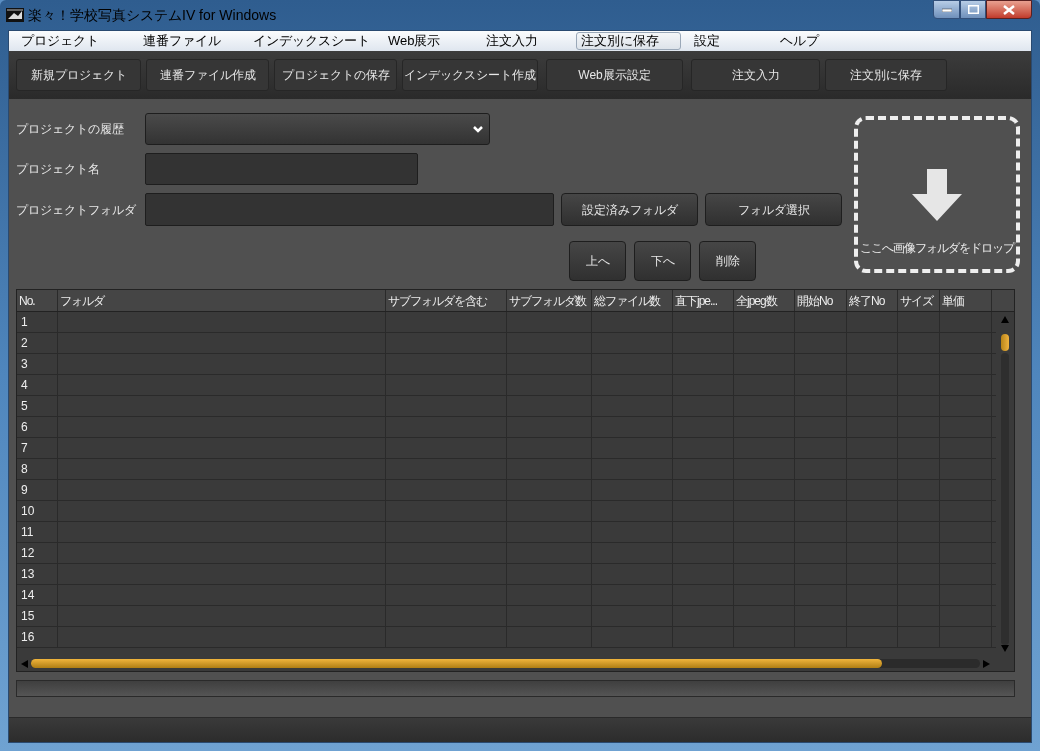 The image size is (1040, 751). I want to click on toolbar-button: 注文別に保存, so click(886, 75).